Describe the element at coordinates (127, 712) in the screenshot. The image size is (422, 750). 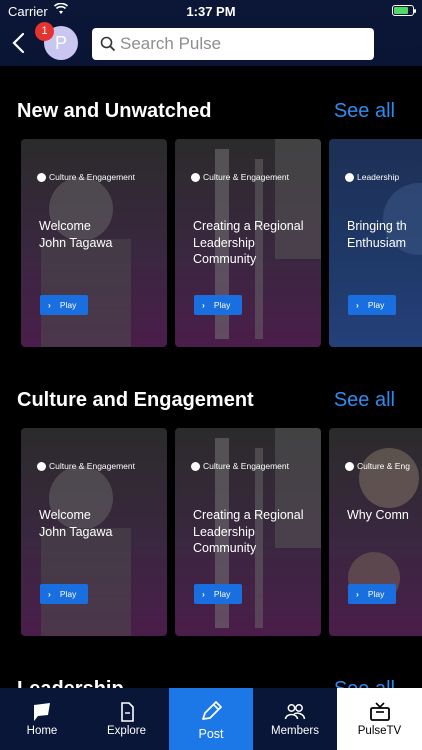
I see `document-icon` at that location.